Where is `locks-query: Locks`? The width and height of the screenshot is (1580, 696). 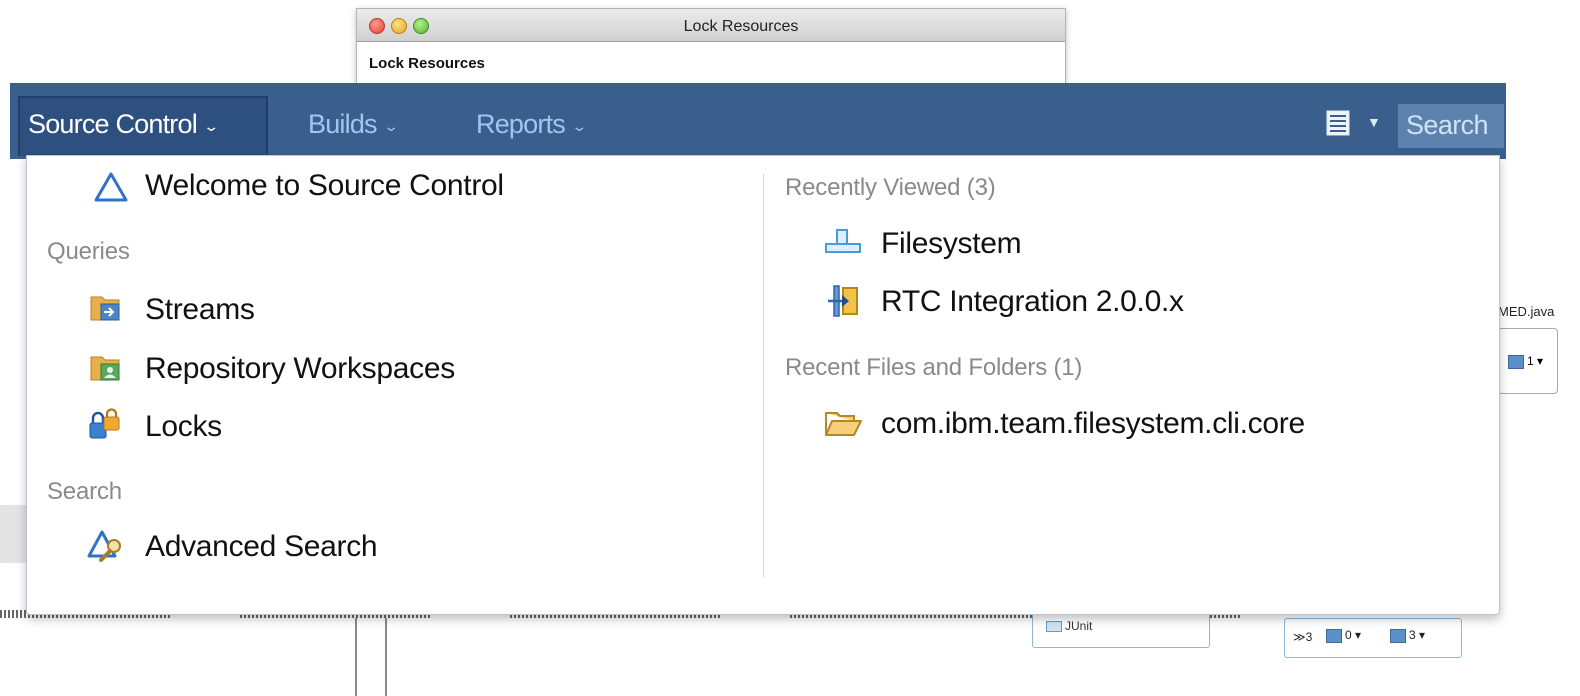
locks-query: Locks is located at coordinates (183, 427).